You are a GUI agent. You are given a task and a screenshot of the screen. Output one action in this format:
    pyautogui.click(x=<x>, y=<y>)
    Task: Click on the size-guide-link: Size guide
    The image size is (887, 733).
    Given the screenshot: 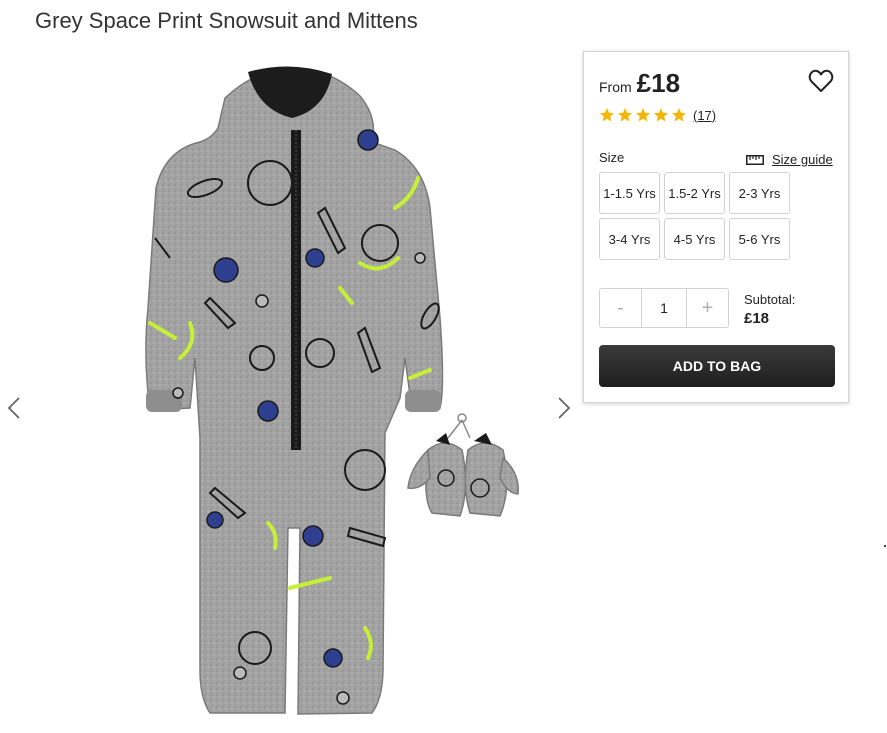 What is the action you would take?
    pyautogui.click(x=789, y=159)
    